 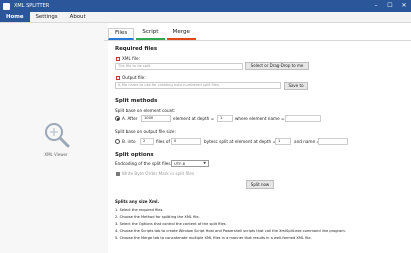 What do you see at coordinates (156, 118) in the screenshot?
I see `element-count-input: 1000` at bounding box center [156, 118].